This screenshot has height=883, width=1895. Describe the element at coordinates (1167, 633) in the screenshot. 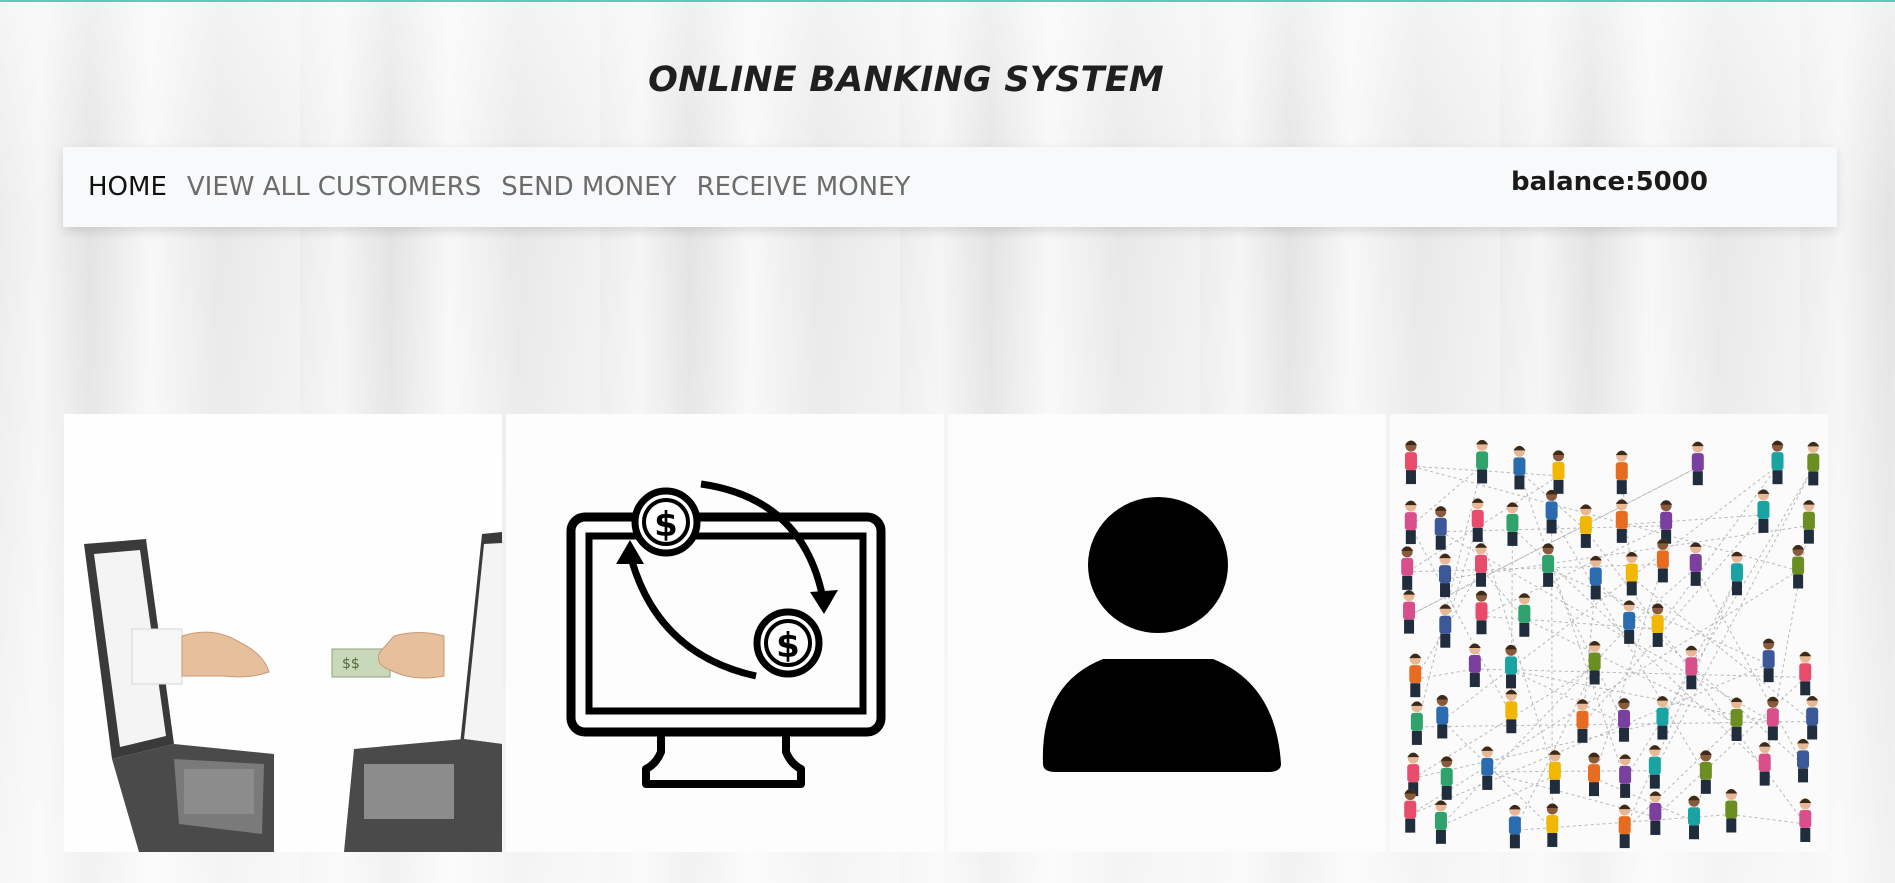

I see `user-icon` at that location.